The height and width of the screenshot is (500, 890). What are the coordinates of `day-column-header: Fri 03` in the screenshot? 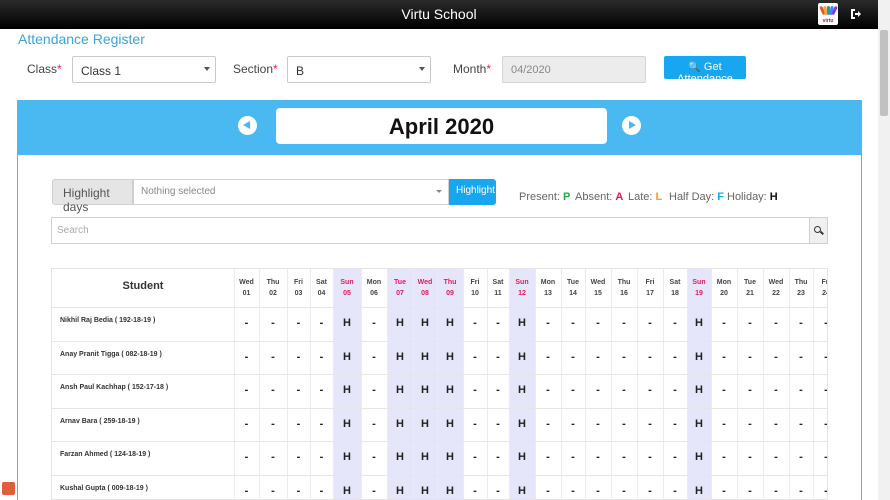 It's located at (298, 288).